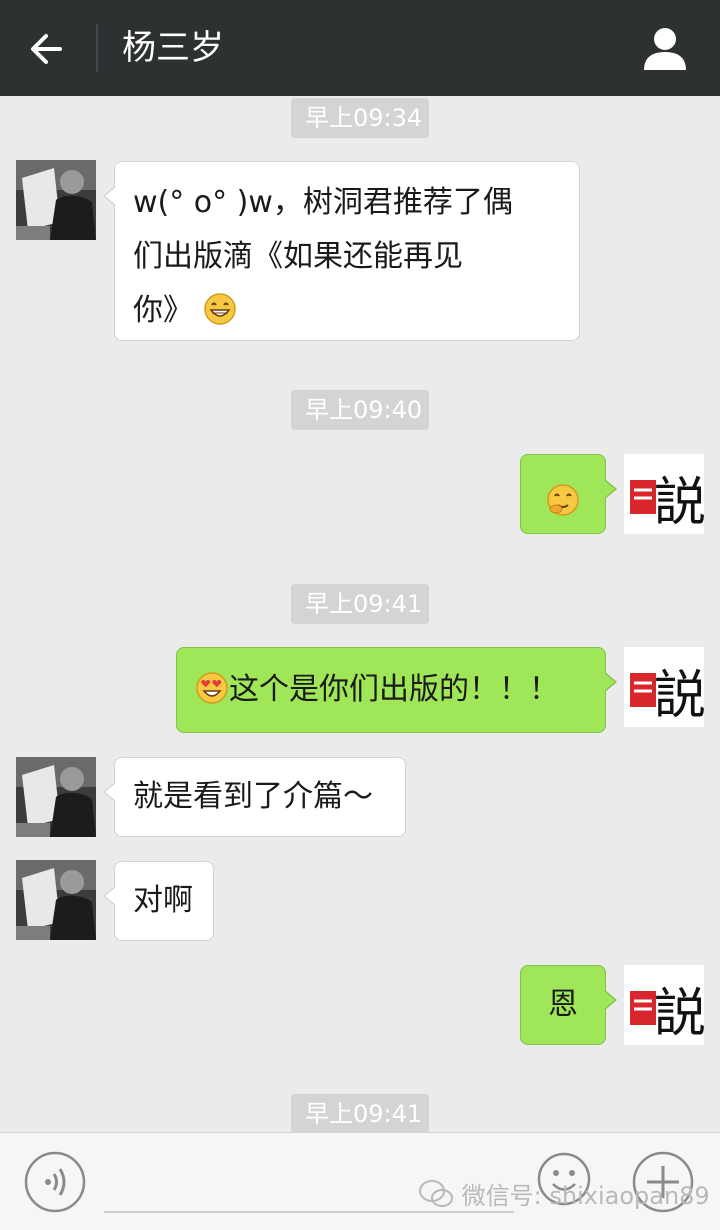 This screenshot has height=1230, width=720. What do you see at coordinates (347, 311) in the screenshot?
I see `message-text-line: 你》` at bounding box center [347, 311].